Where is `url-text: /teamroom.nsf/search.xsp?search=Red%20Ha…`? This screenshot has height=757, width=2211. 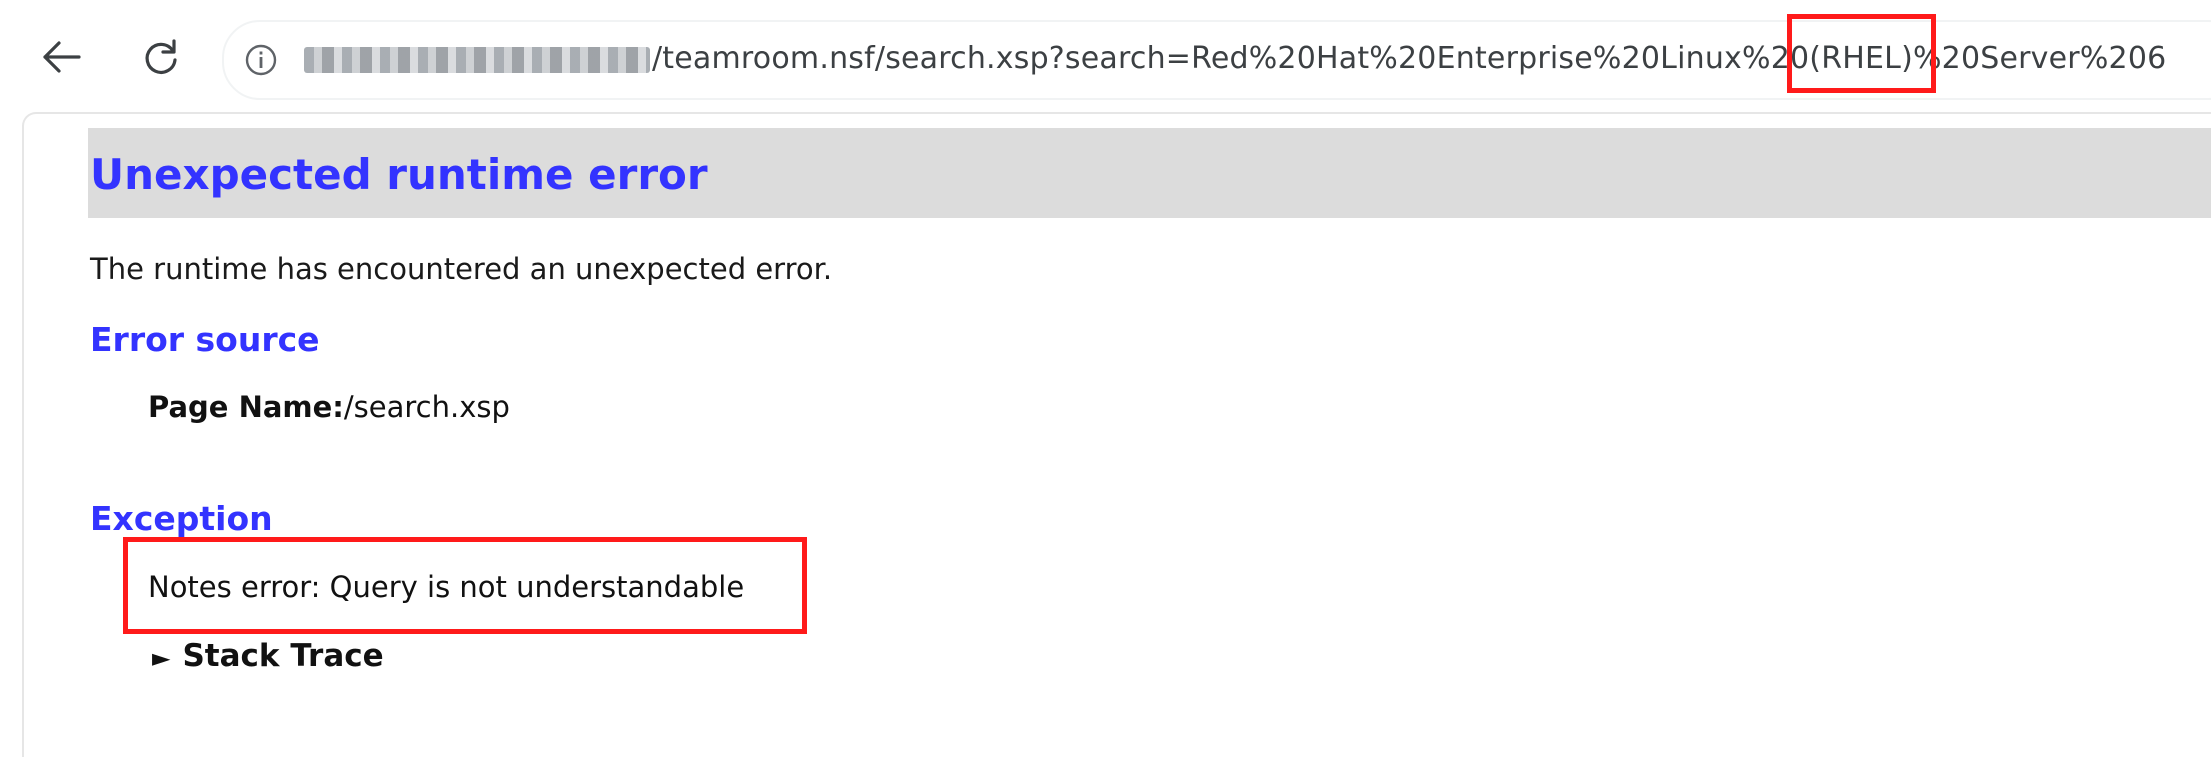
url-text: /teamroom.nsf/search.xsp?search=Red%20Ha… is located at coordinates (1235, 58).